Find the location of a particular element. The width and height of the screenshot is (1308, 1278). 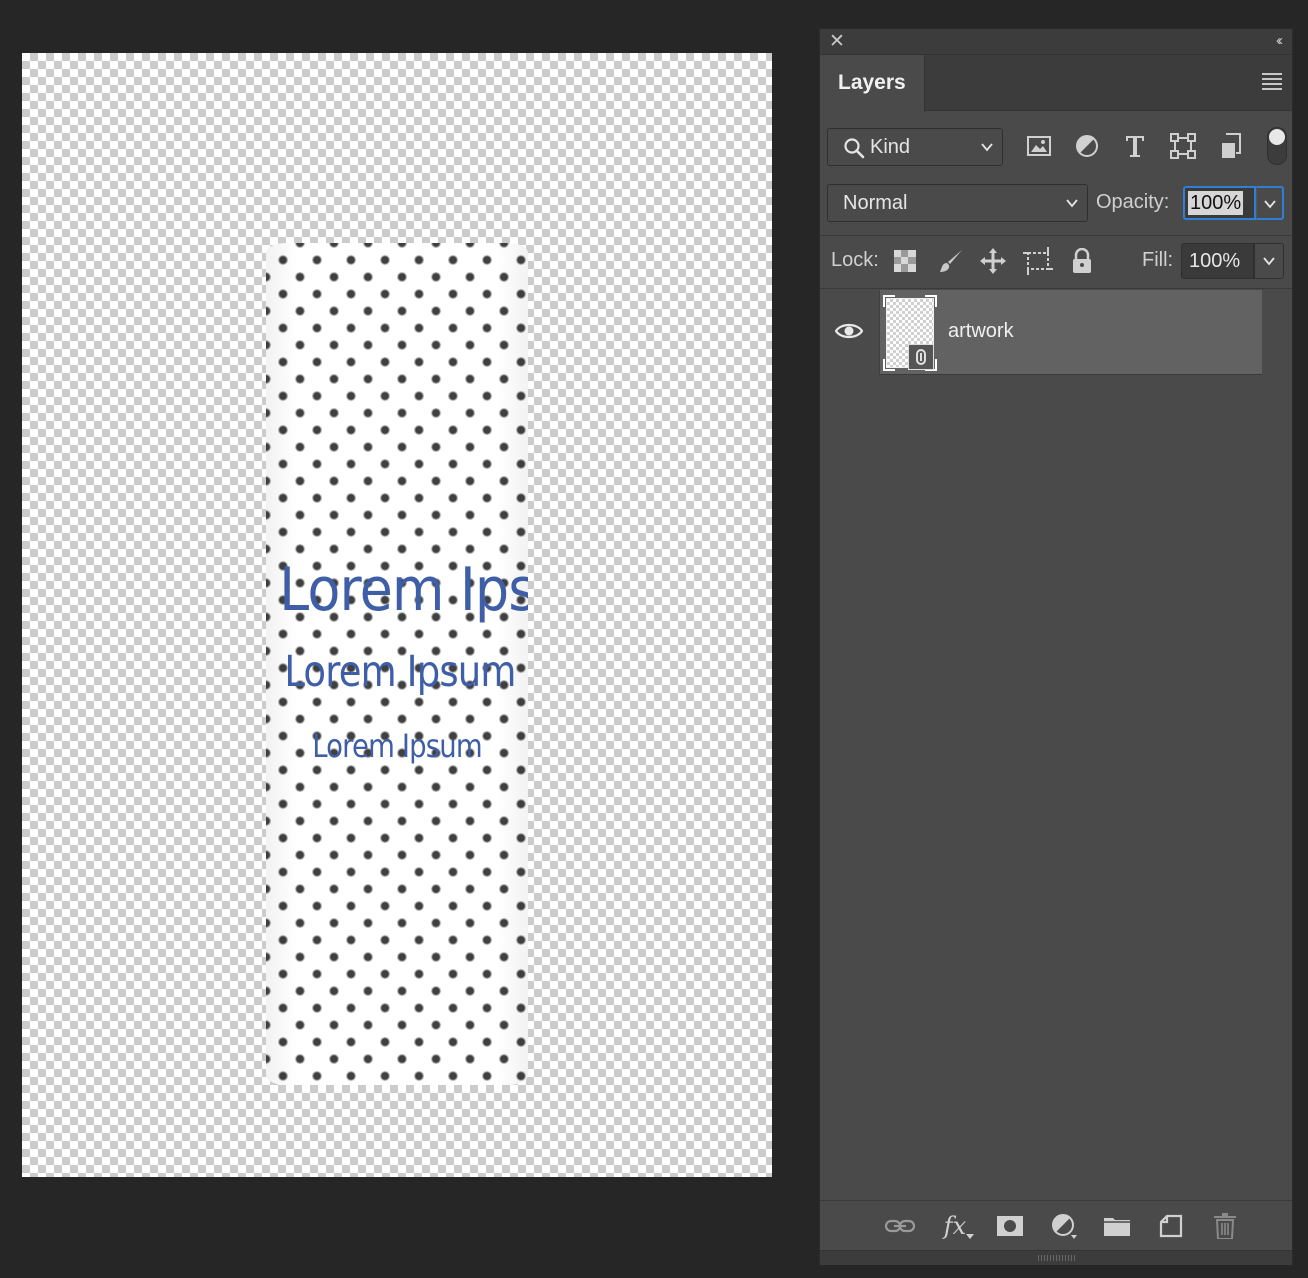

fx-label: fx is located at coordinates (955, 1226).